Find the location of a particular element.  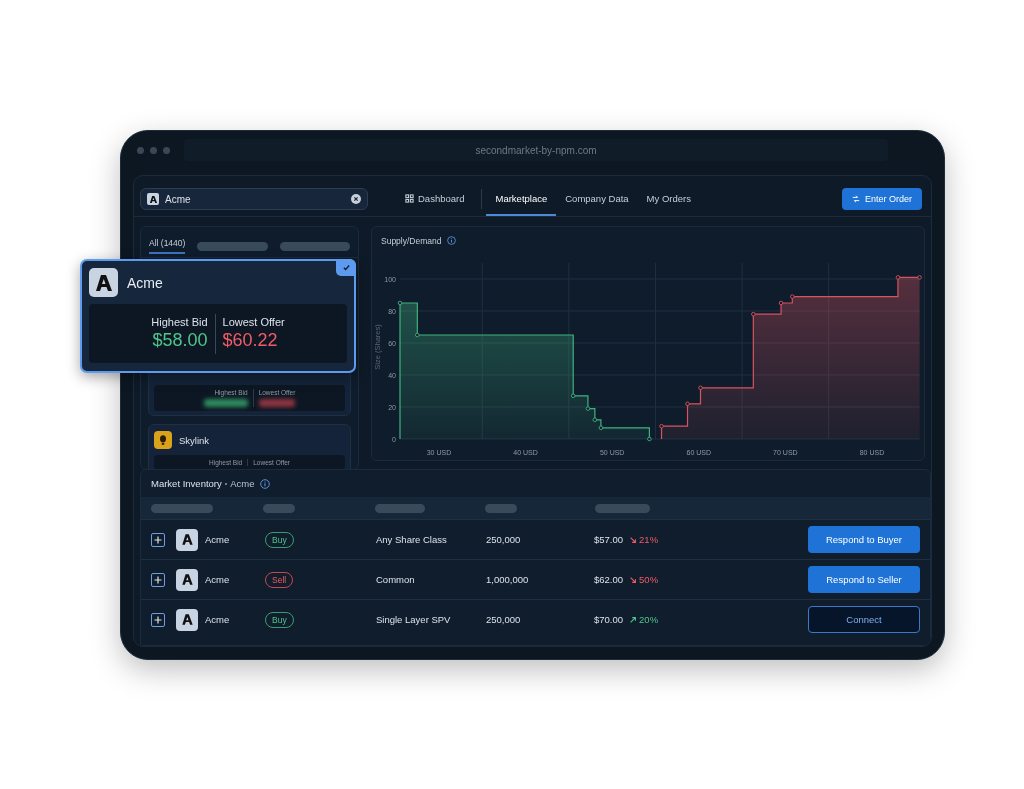

price-label: Lowest Offer is located at coordinates (253, 322).